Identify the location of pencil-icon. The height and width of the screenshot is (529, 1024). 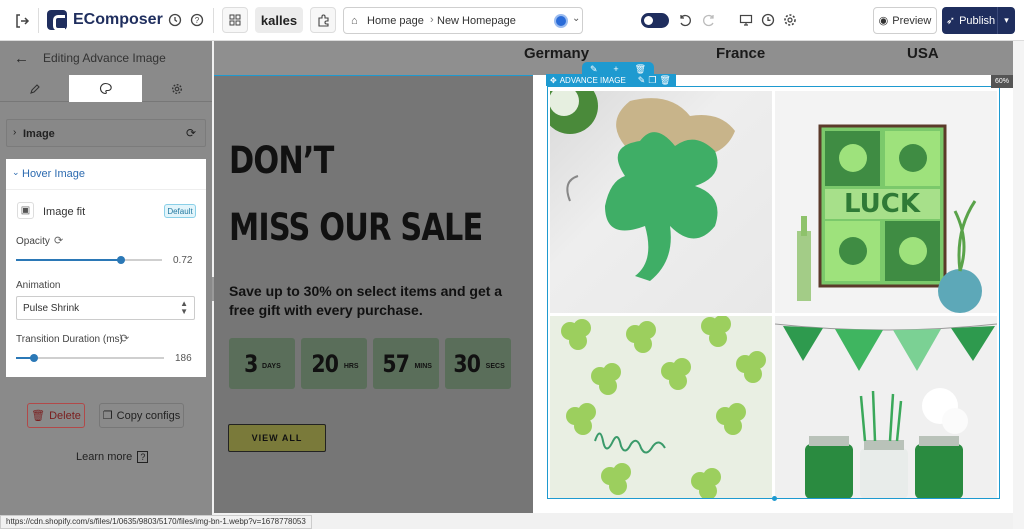
(35, 88).